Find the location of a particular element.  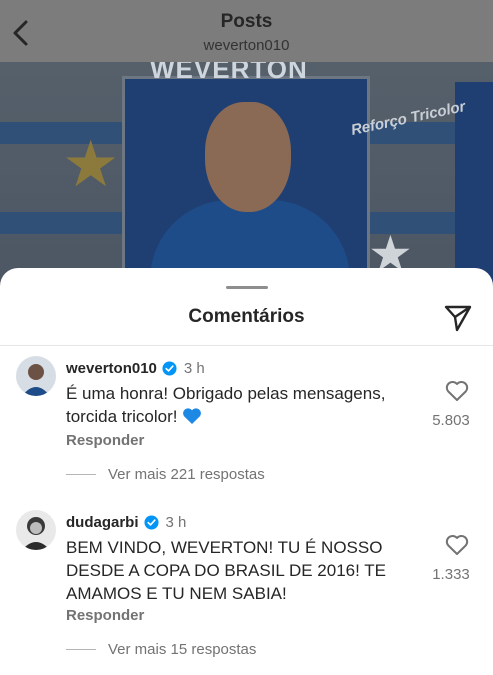

comment-header: weverton010 3 h is located at coordinates (135, 368).